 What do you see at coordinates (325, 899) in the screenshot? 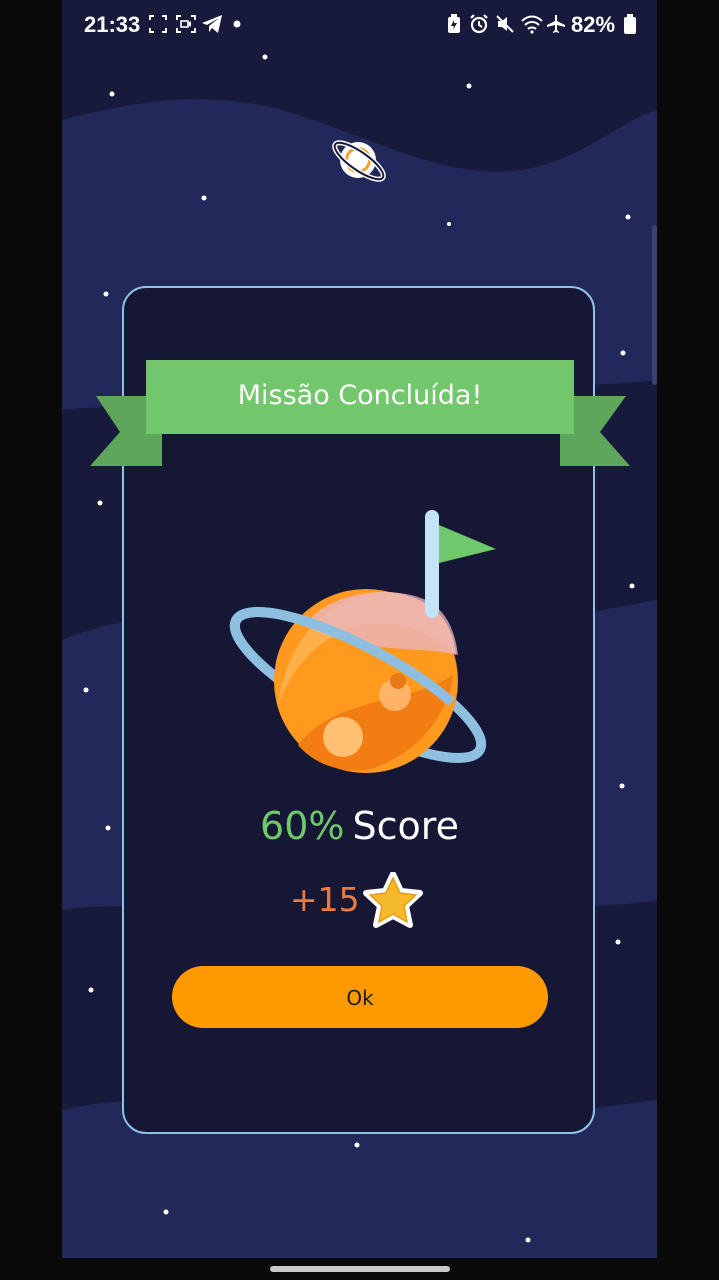
I see `reward-points: +15` at bounding box center [325, 899].